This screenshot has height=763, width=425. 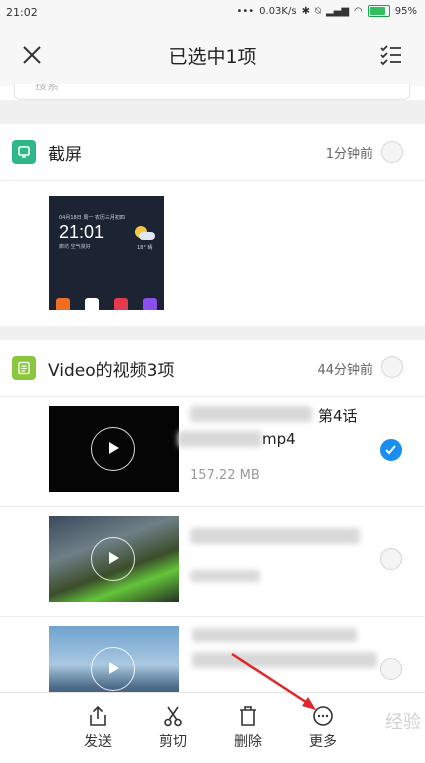 What do you see at coordinates (98, 715) in the screenshot?
I see `share-icon` at bounding box center [98, 715].